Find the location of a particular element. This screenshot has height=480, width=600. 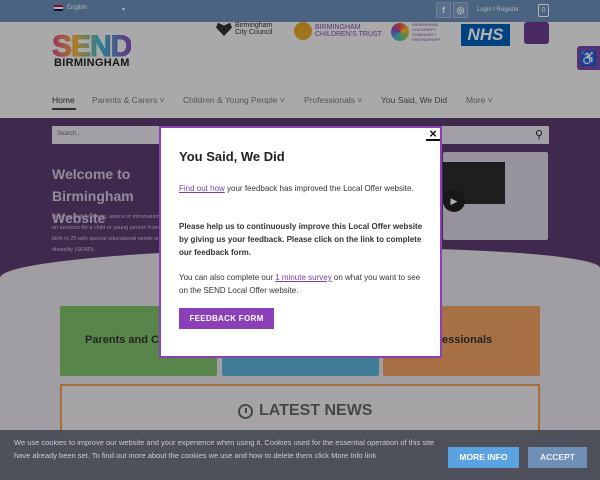

more-info-button: MORE INFO is located at coordinates (483, 457).